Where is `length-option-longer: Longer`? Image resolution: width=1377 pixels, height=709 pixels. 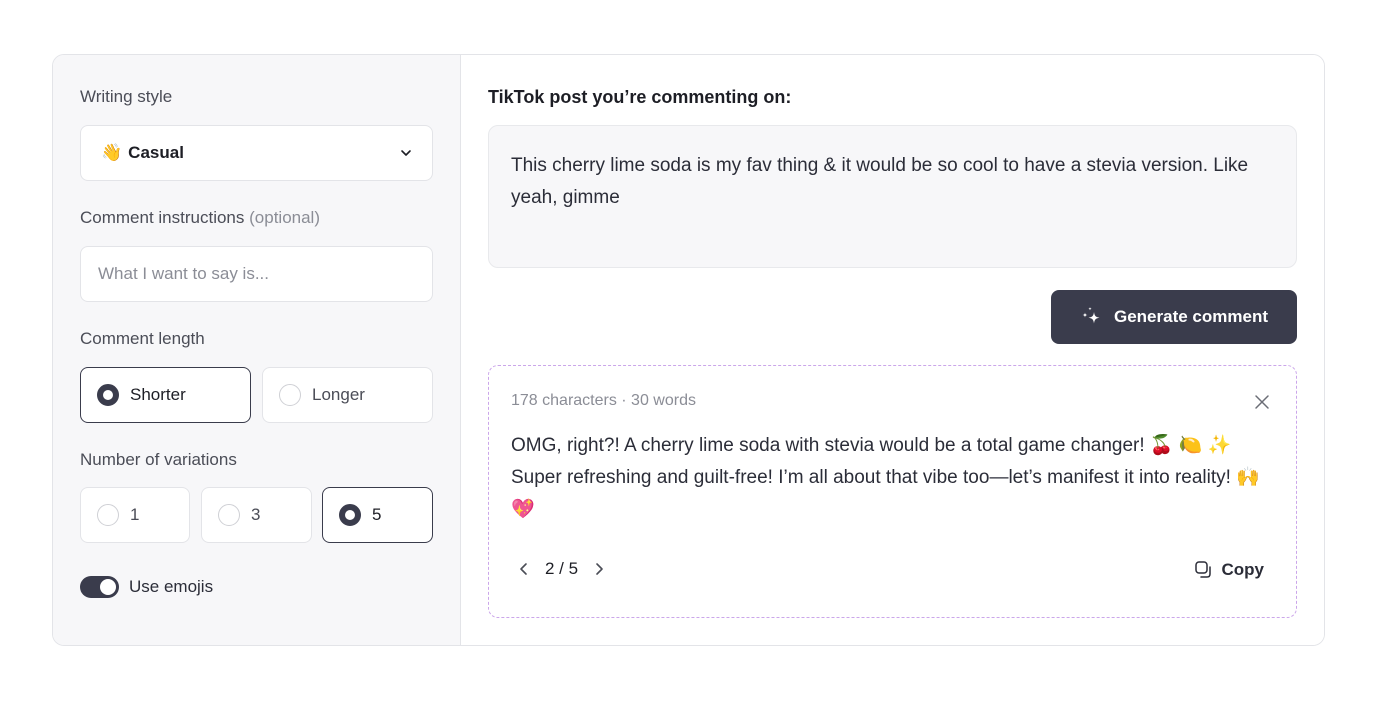 length-option-longer: Longer is located at coordinates (347, 395).